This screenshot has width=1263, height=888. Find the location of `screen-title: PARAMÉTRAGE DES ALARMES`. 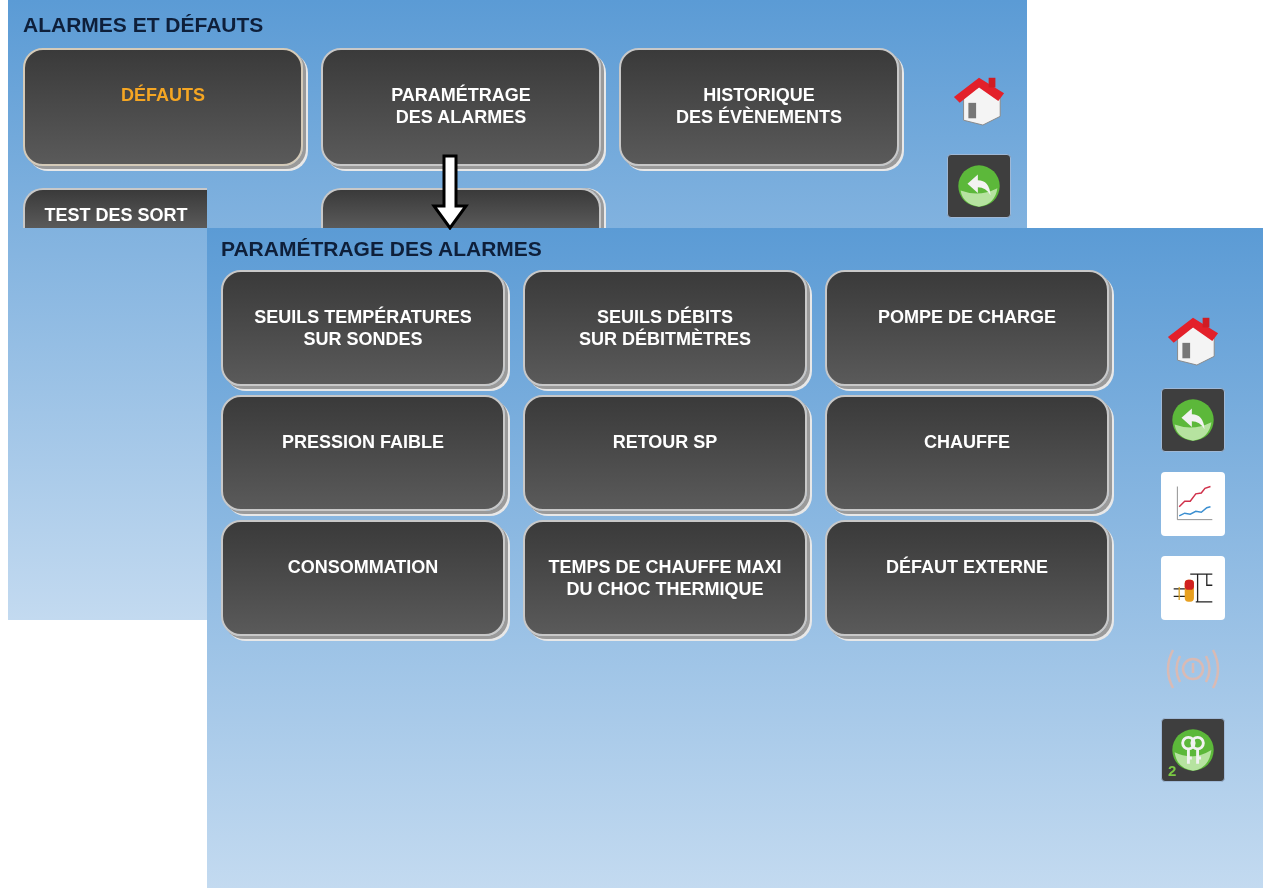

screen-title: PARAMÉTRAGE DES ALARMES is located at coordinates (382, 249).